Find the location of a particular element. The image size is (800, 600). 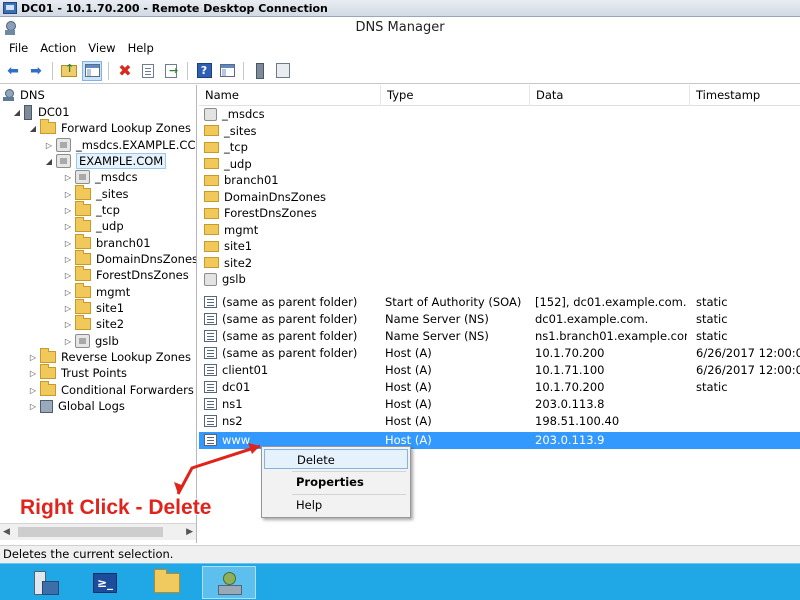

list-item: site1 is located at coordinates (499, 246).